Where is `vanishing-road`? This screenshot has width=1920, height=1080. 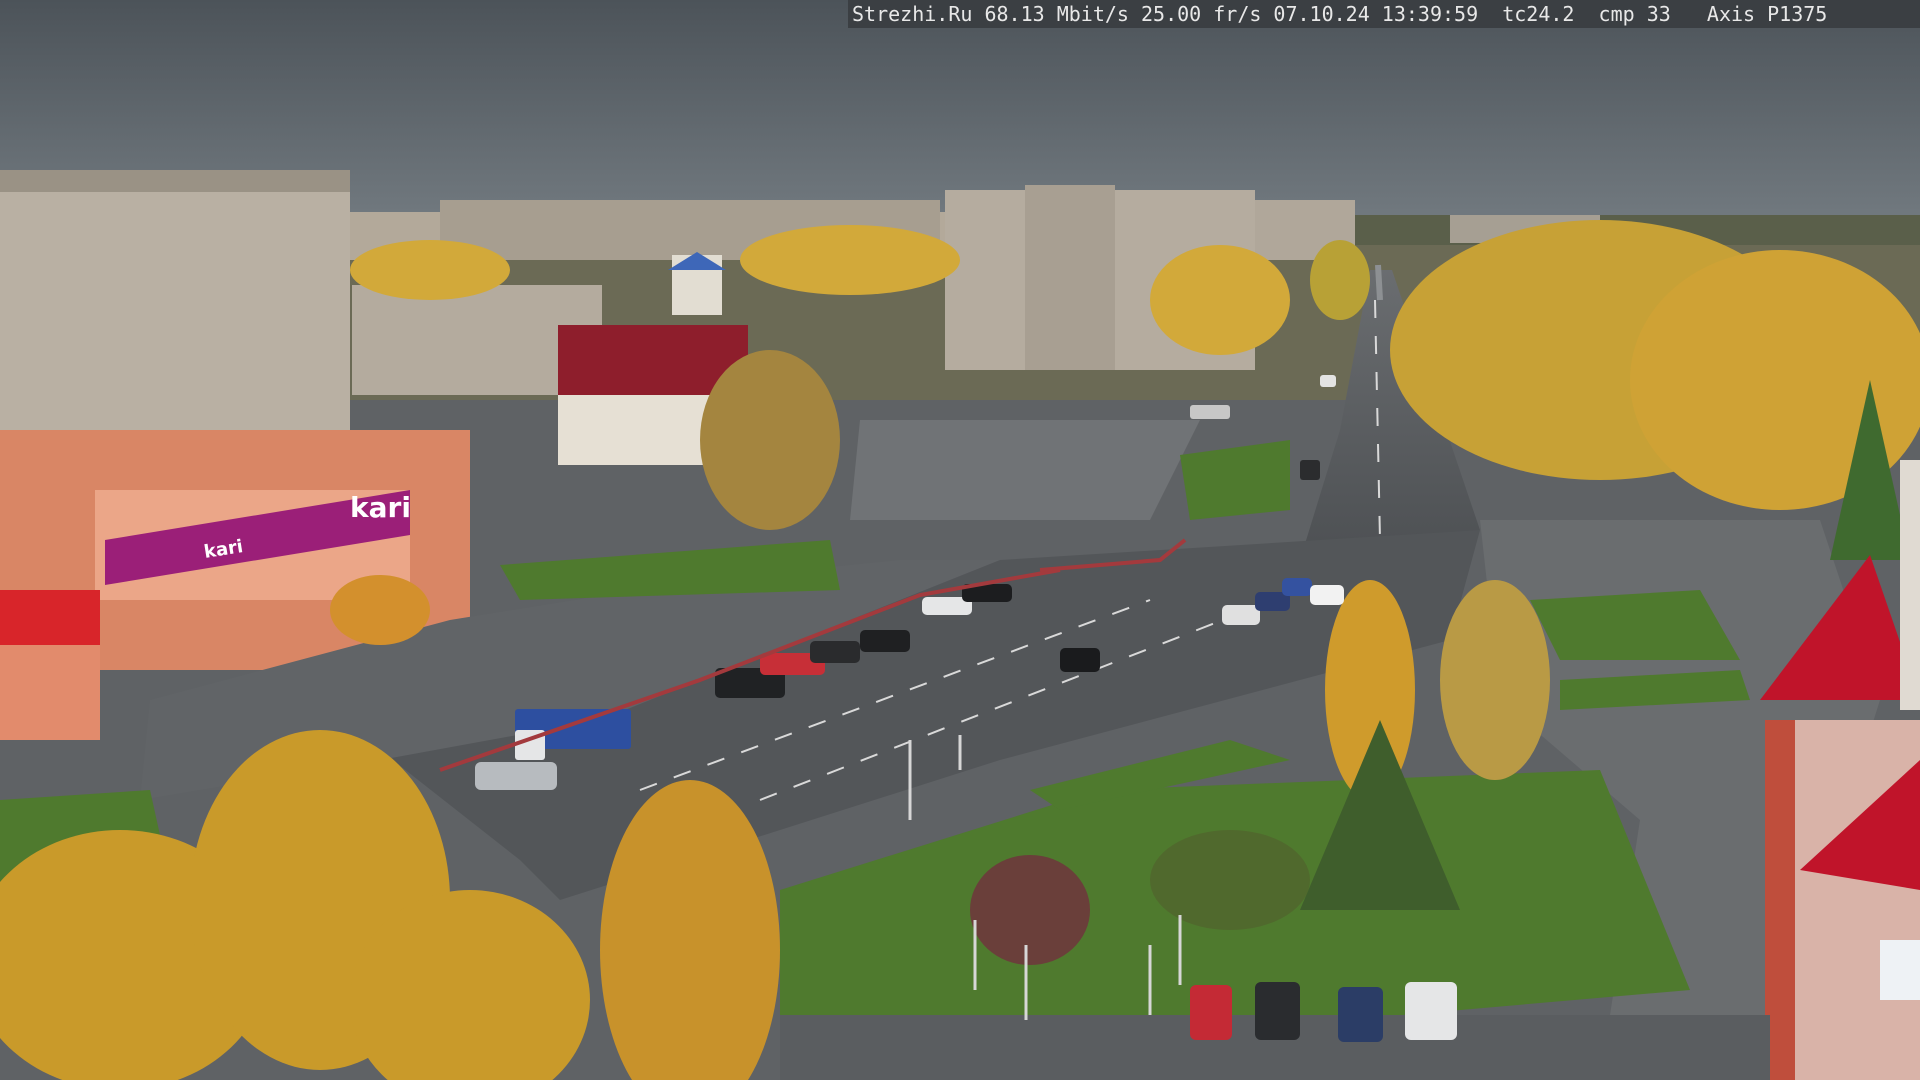
vanishing-road is located at coordinates (1379, 282).